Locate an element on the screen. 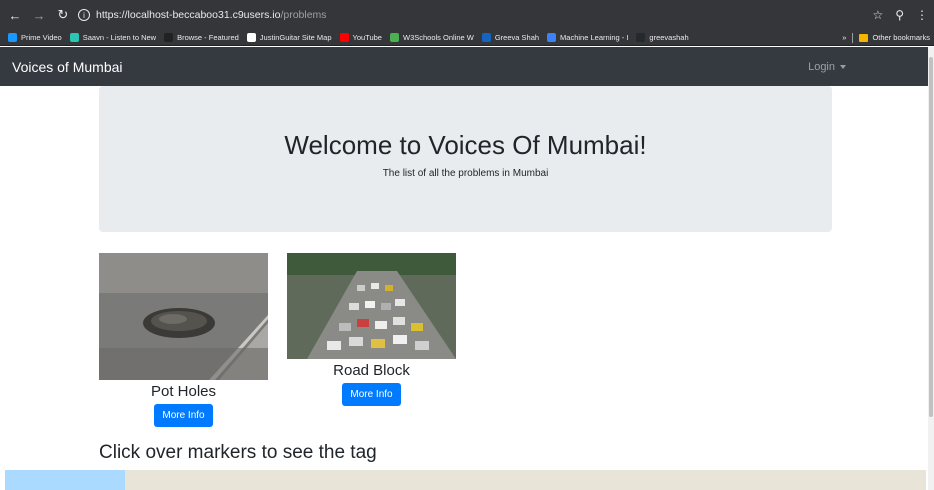 The height and width of the screenshot is (490, 934). url-host: https://localhost-beccaboo31.c9users.io is located at coordinates (188, 15).